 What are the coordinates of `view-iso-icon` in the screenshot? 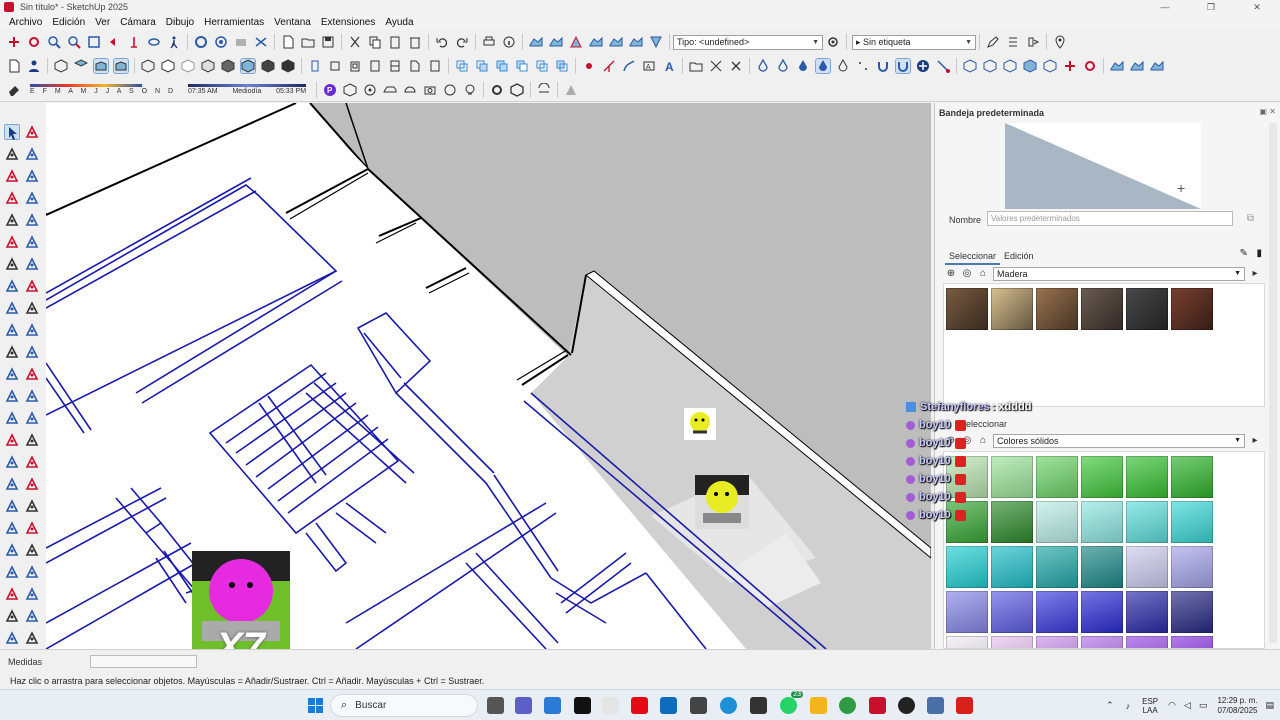 It's located at (61, 66).